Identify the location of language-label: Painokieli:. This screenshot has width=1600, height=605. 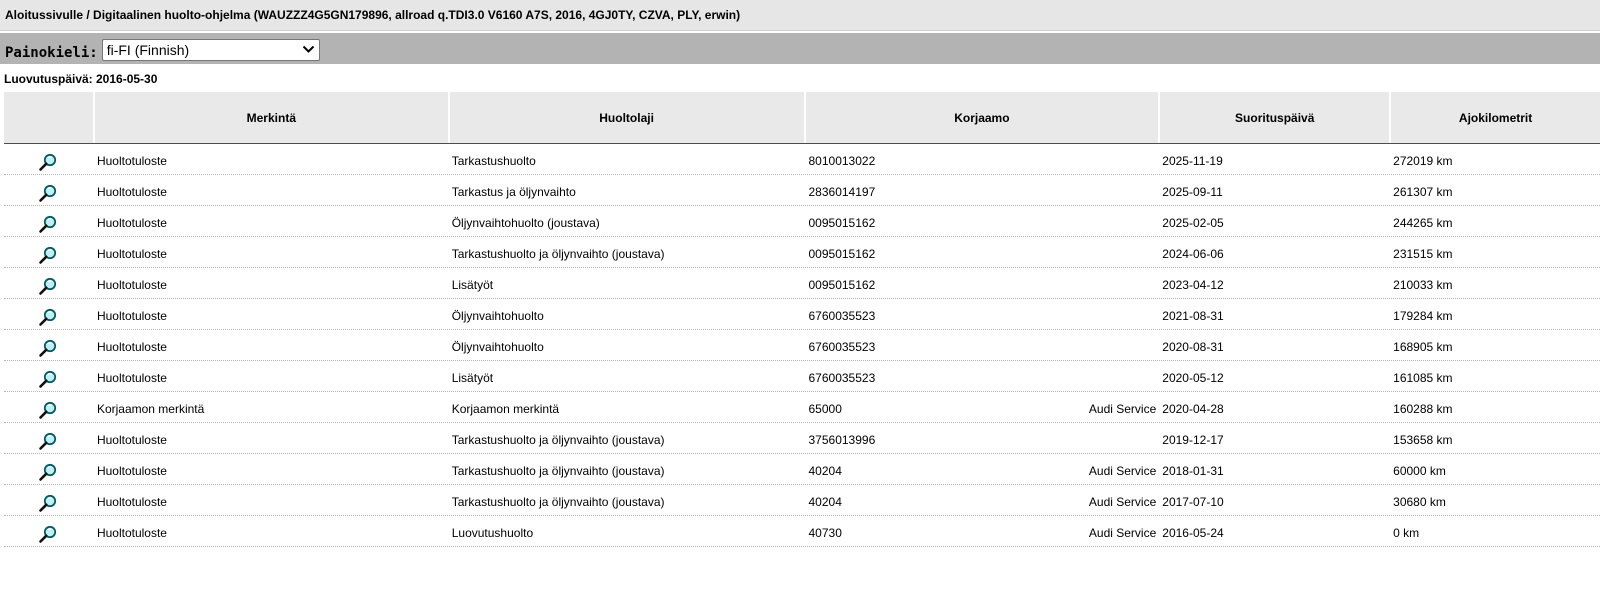
(51, 52).